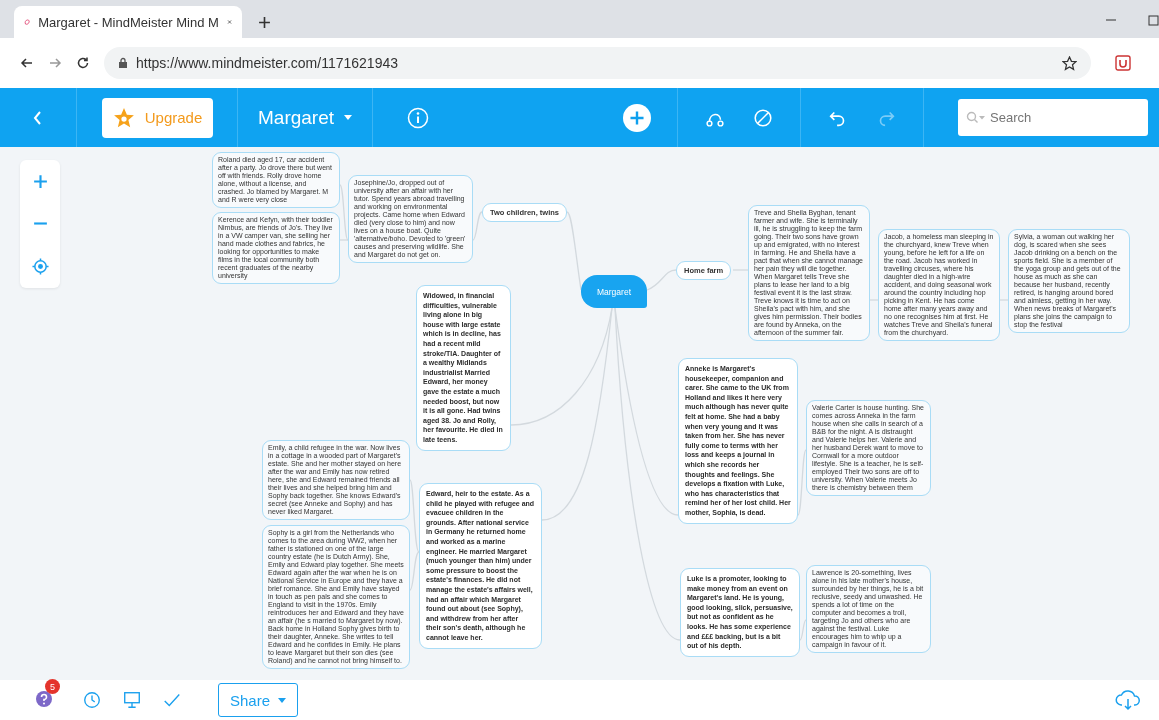 The image size is (1159, 720). Describe the element at coordinates (264, 22) in the screenshot. I see `new-tab-icon` at that location.